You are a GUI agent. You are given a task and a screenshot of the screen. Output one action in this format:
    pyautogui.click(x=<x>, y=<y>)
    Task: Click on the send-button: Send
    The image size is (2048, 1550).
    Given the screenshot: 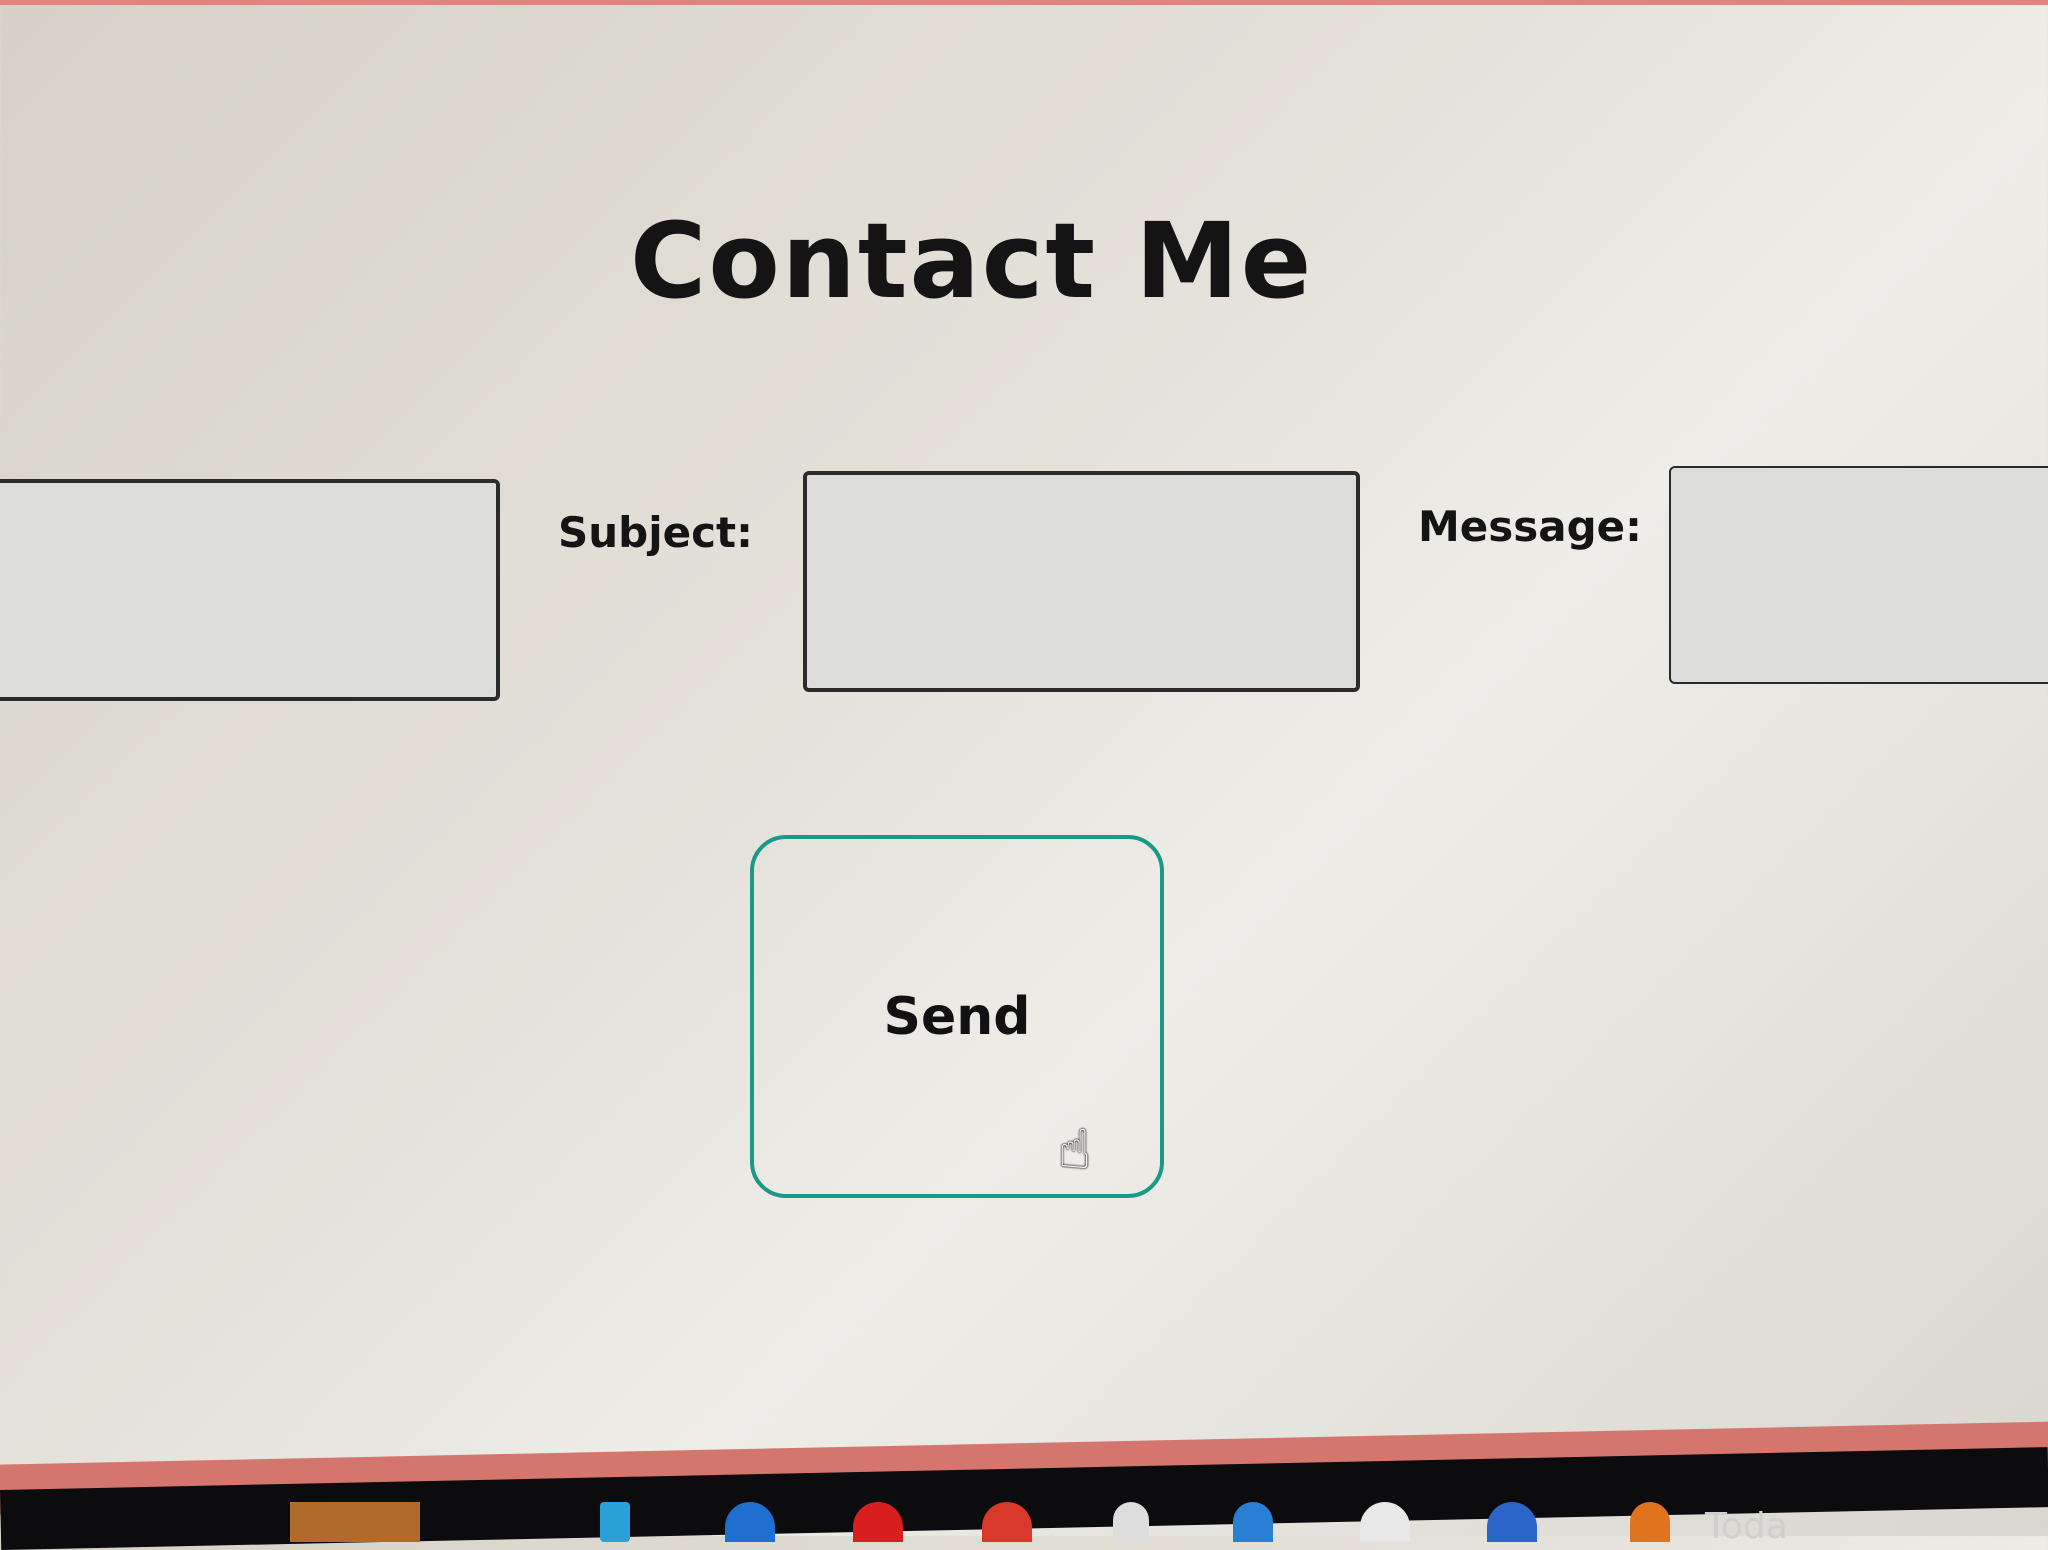 What is the action you would take?
    pyautogui.click(x=957, y=1016)
    